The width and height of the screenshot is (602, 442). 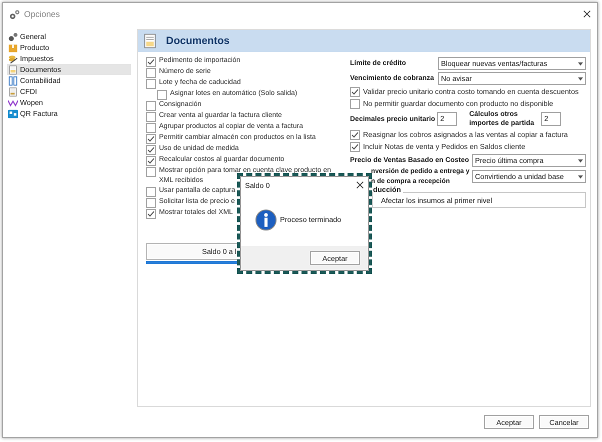 What do you see at coordinates (266, 219) in the screenshot?
I see `info-icon` at bounding box center [266, 219].